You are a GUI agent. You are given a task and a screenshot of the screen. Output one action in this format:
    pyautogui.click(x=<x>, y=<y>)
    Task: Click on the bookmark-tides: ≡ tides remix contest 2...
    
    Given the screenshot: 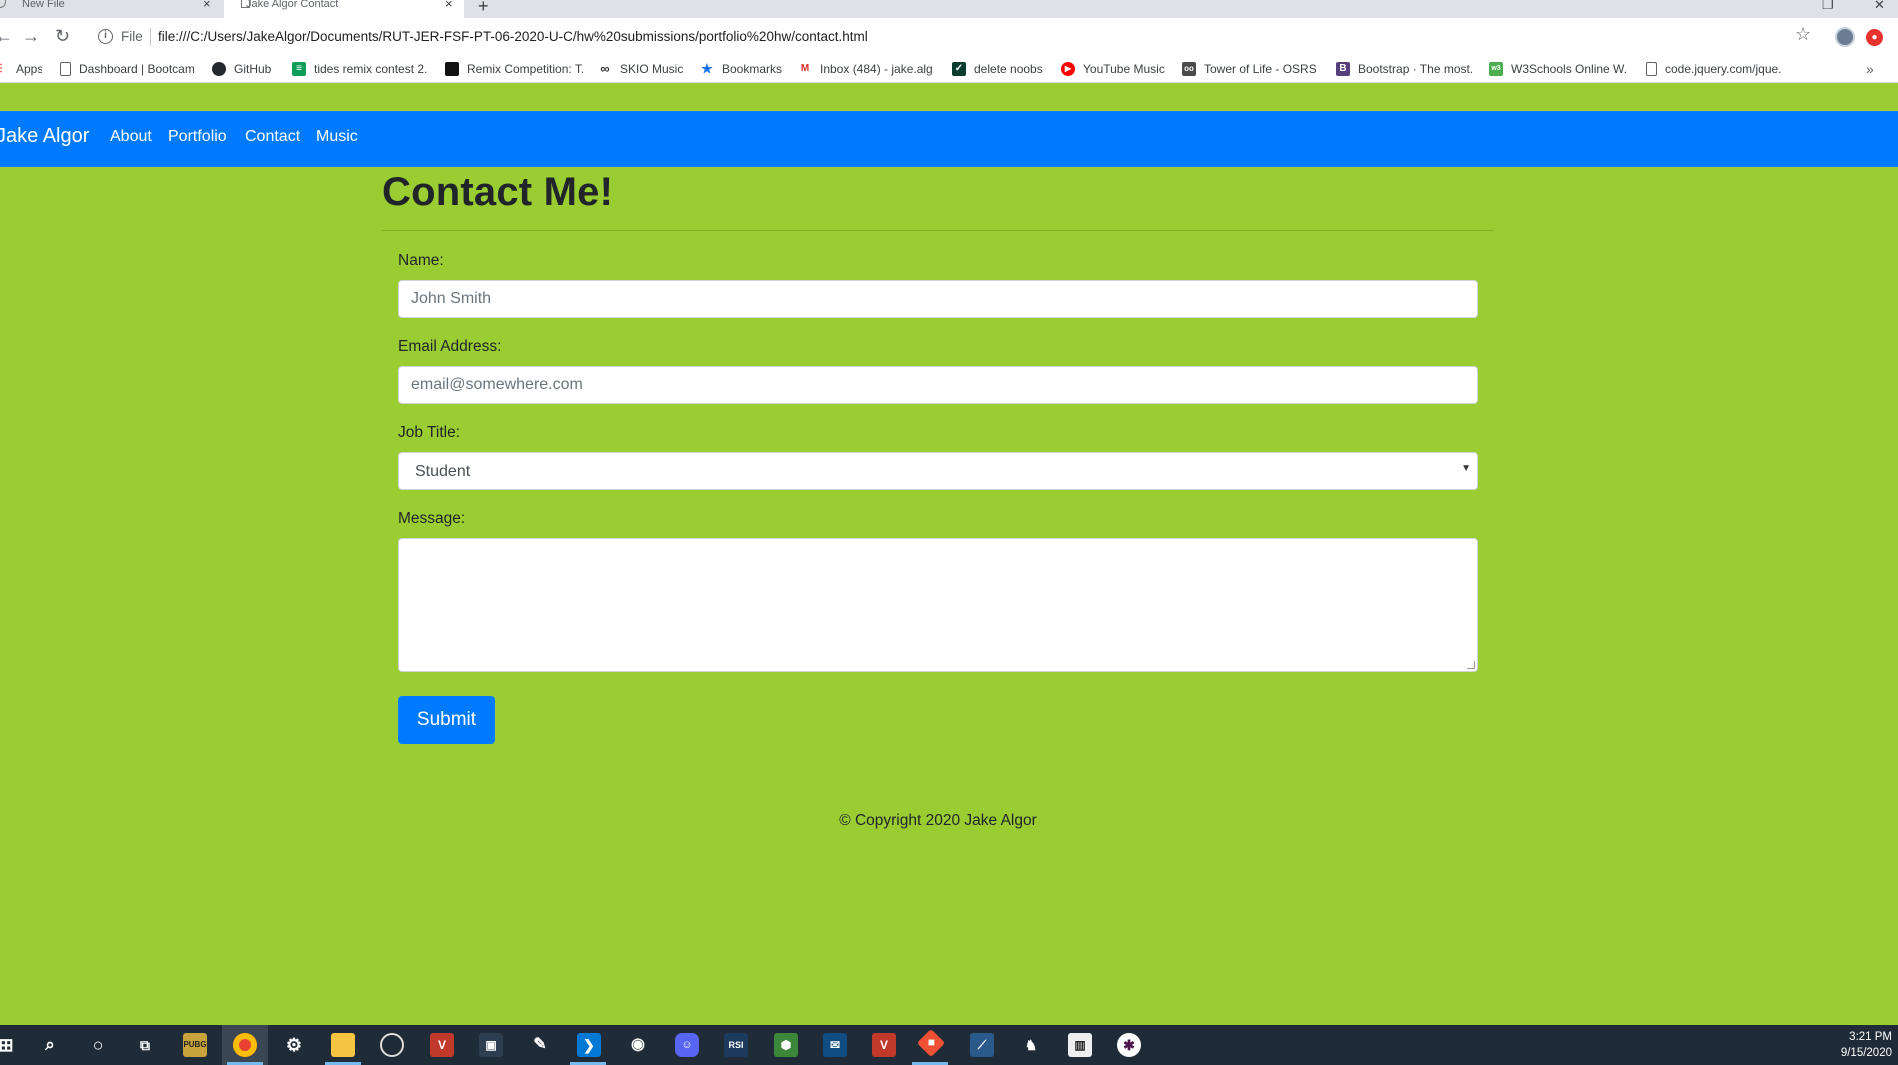 What is the action you would take?
    pyautogui.click(x=360, y=69)
    